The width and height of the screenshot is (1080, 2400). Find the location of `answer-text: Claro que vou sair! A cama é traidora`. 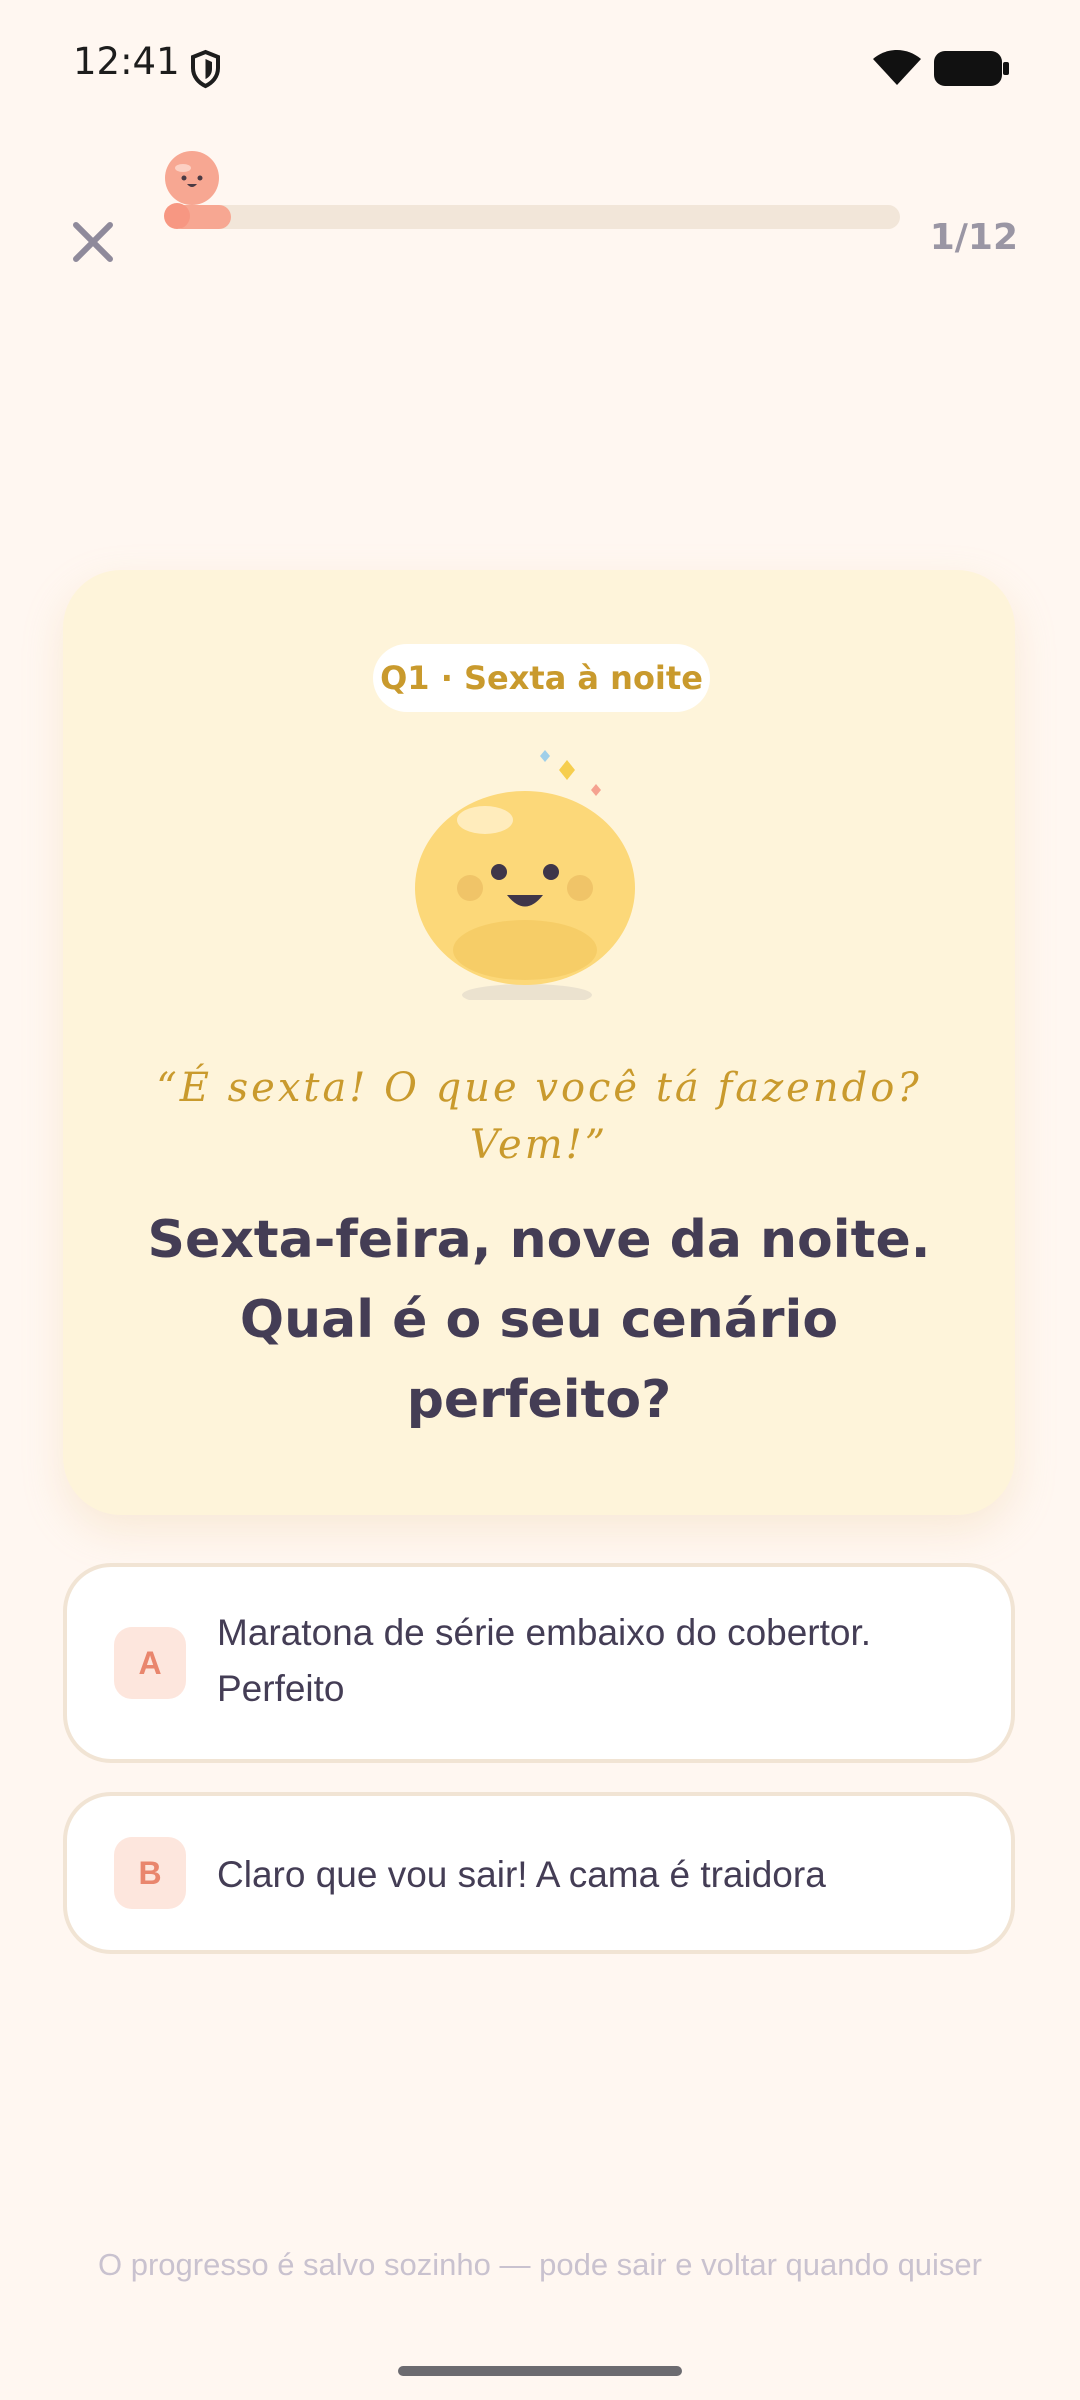

answer-text: Claro que vou sair! A cama é traidora is located at coordinates (602, 1875).